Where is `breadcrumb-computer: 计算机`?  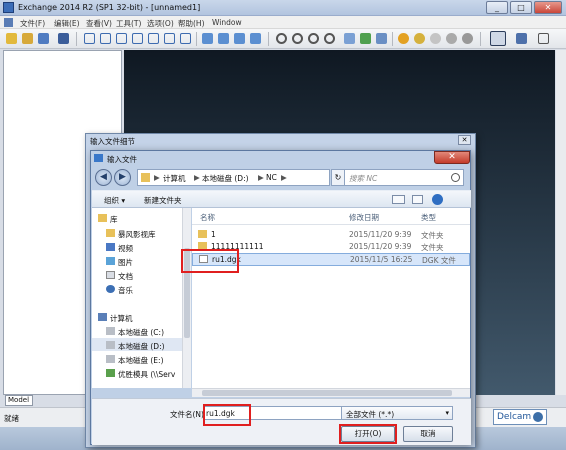 breadcrumb-computer: 计算机 is located at coordinates (174, 178).